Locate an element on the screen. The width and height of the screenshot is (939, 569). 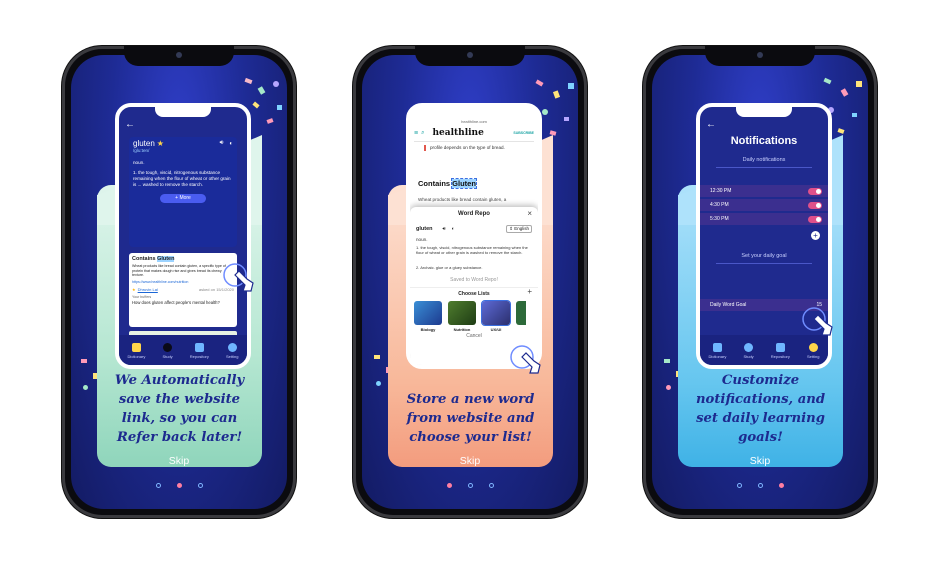
add-list-icon: + is located at coordinates (529, 291).